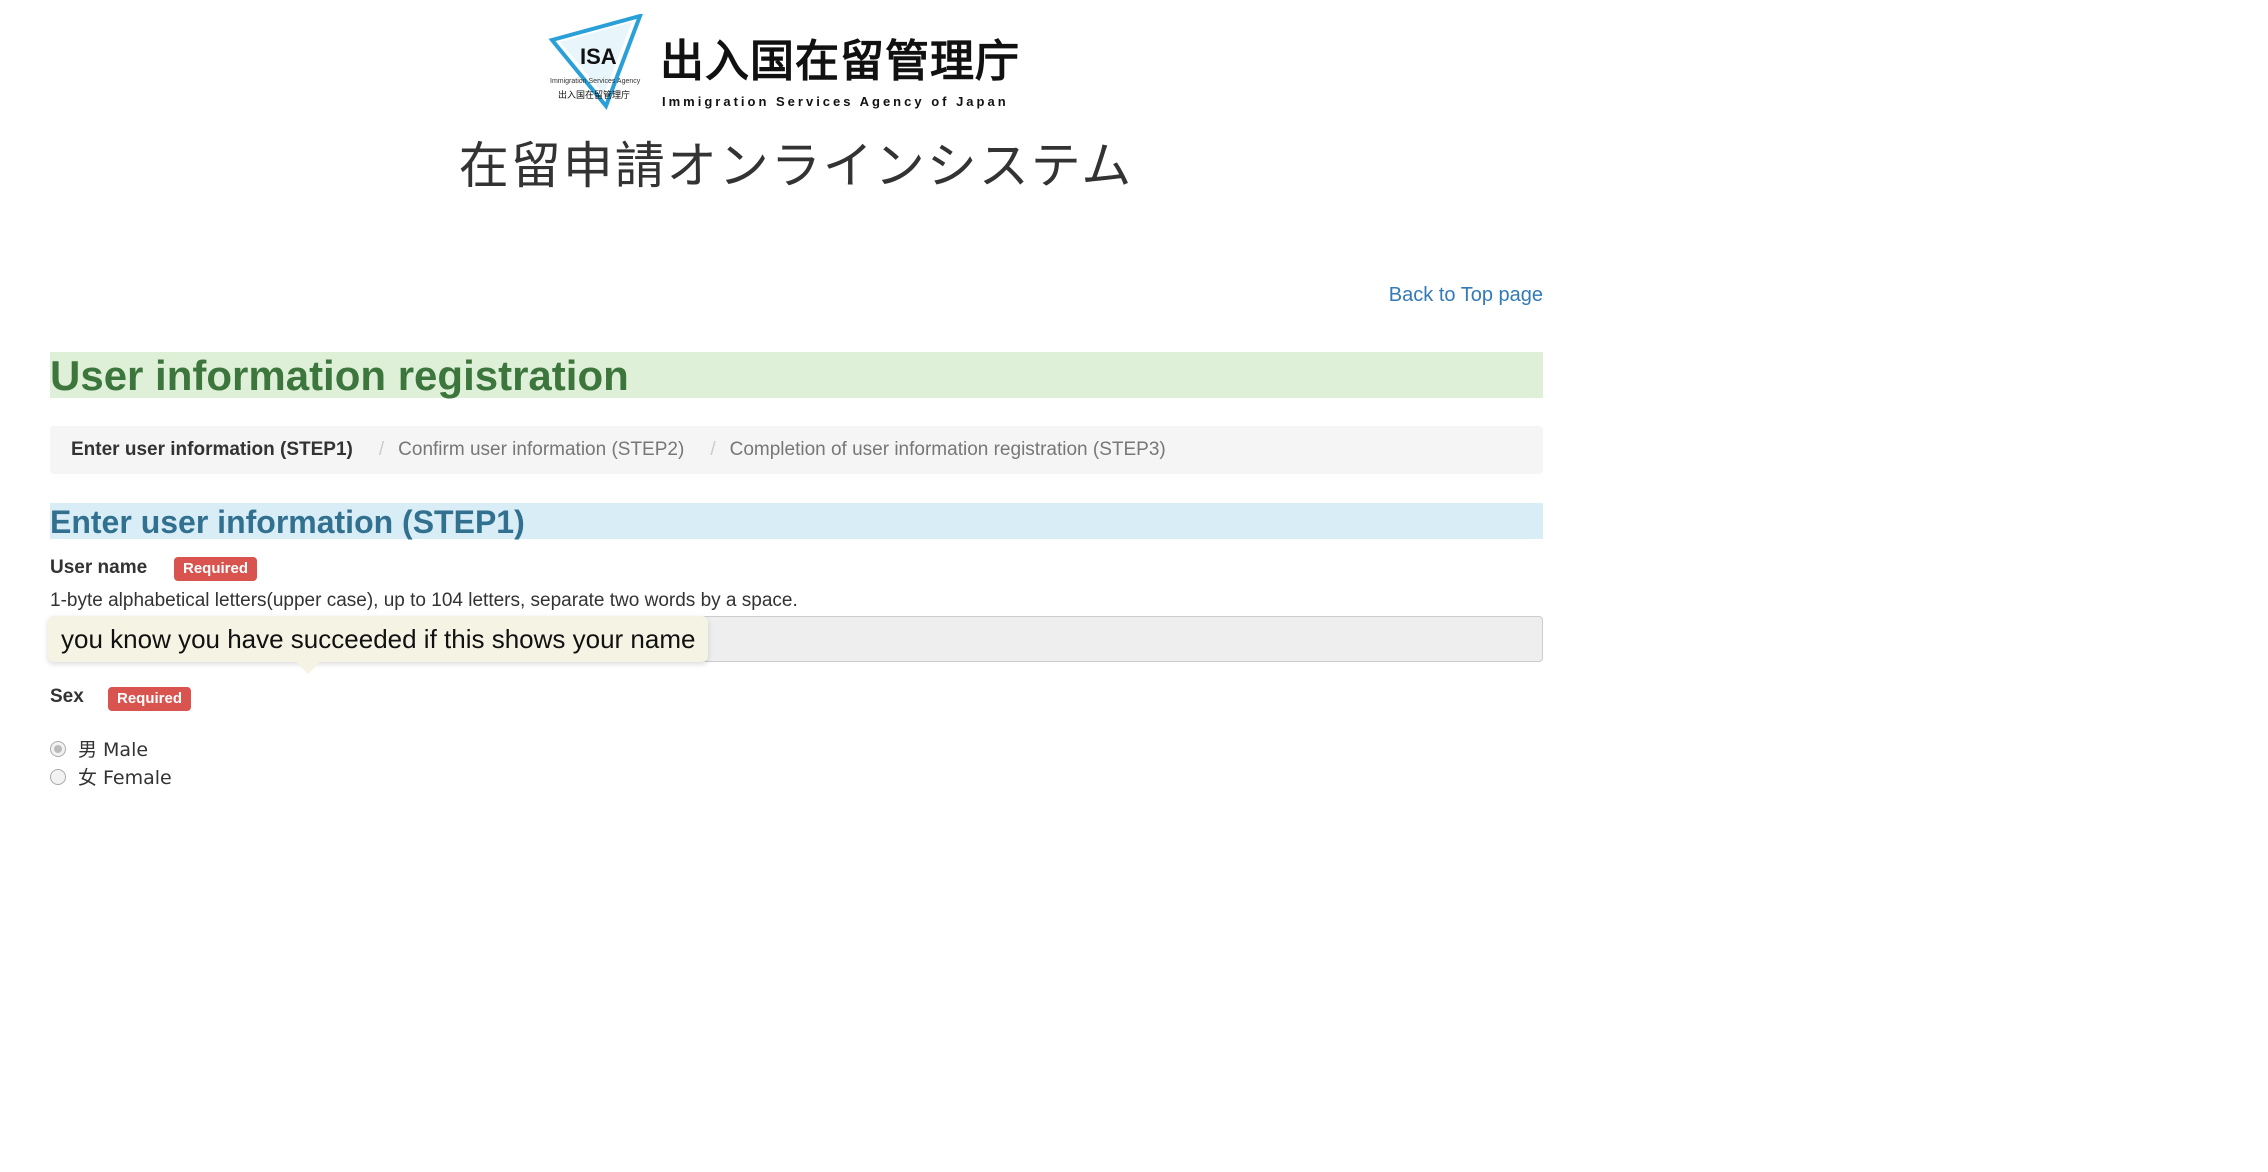 This screenshot has height=1172, width=2268. I want to click on user-name-label: User name, so click(99, 567).